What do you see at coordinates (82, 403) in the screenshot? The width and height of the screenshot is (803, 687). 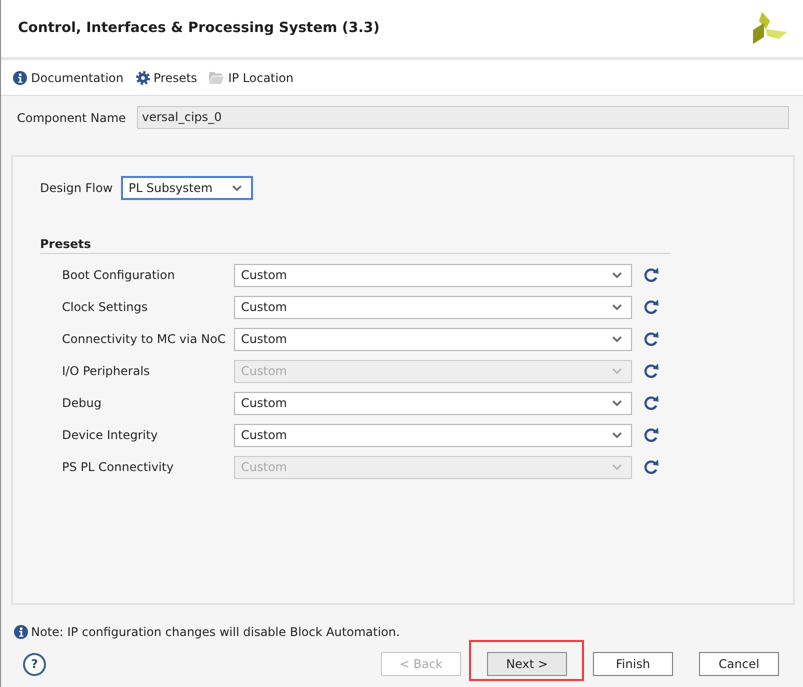 I see `field-label: Debug` at bounding box center [82, 403].